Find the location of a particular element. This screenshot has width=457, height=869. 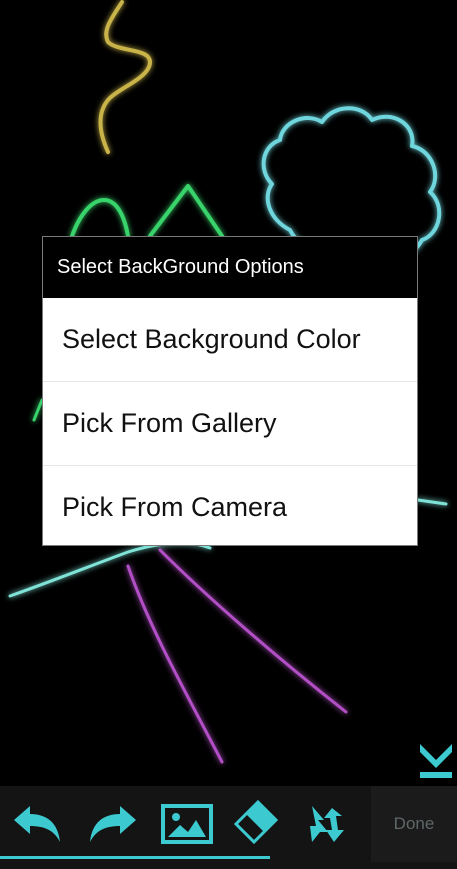

eraser-button is located at coordinates (258, 824).